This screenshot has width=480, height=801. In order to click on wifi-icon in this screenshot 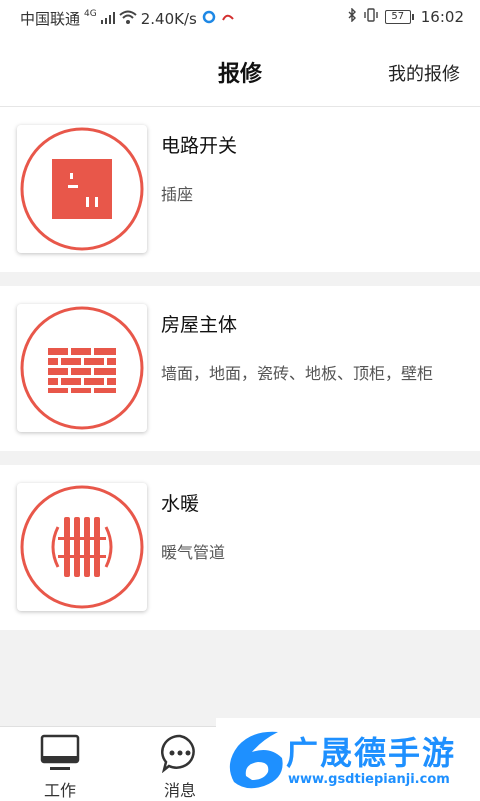, I will do `click(128, 19)`.